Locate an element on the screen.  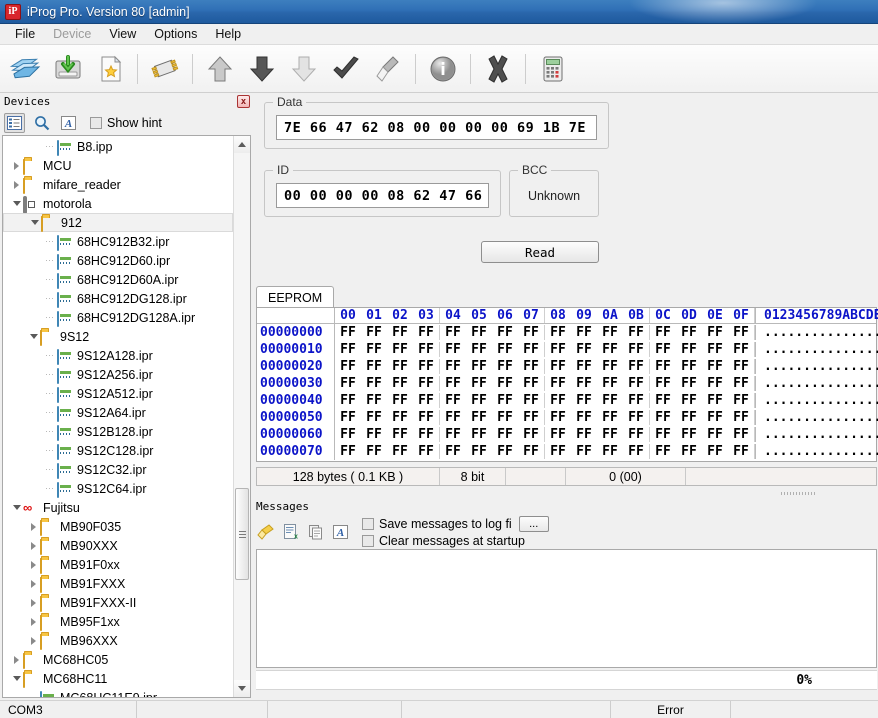
tab-eeprom: EEPROM is located at coordinates (295, 297).